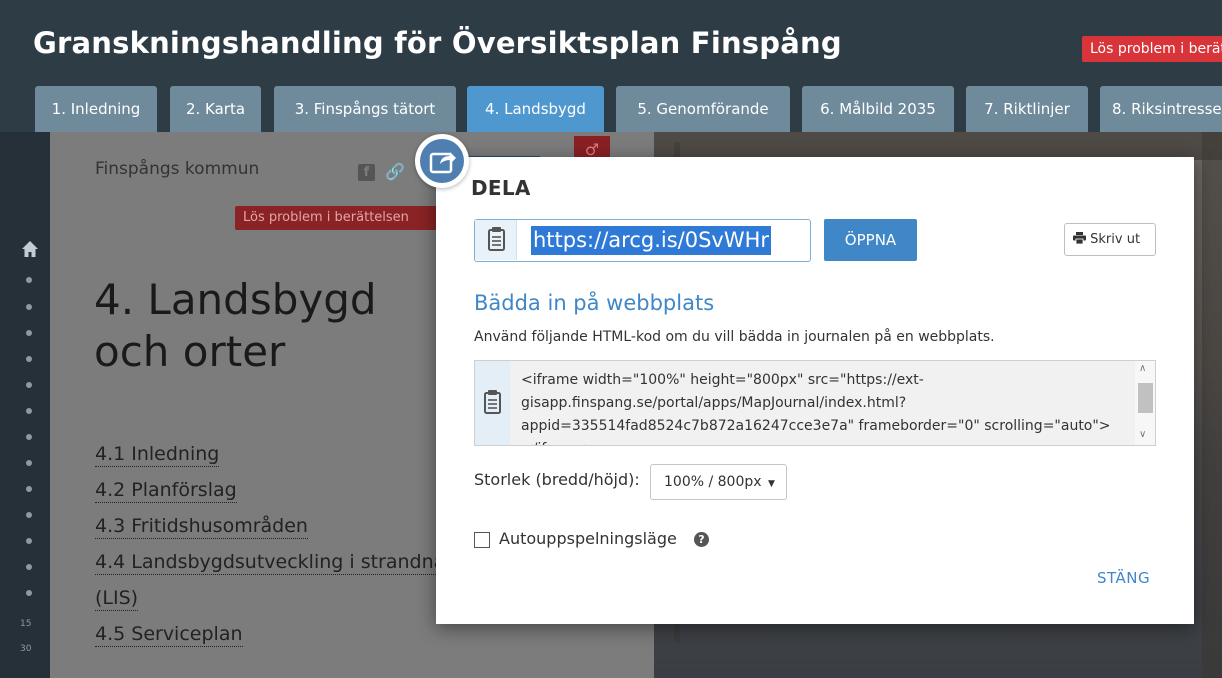 Image resolution: width=1222 pixels, height=678 pixels. What do you see at coordinates (870, 240) in the screenshot?
I see `open-button: ÖPPNA` at bounding box center [870, 240].